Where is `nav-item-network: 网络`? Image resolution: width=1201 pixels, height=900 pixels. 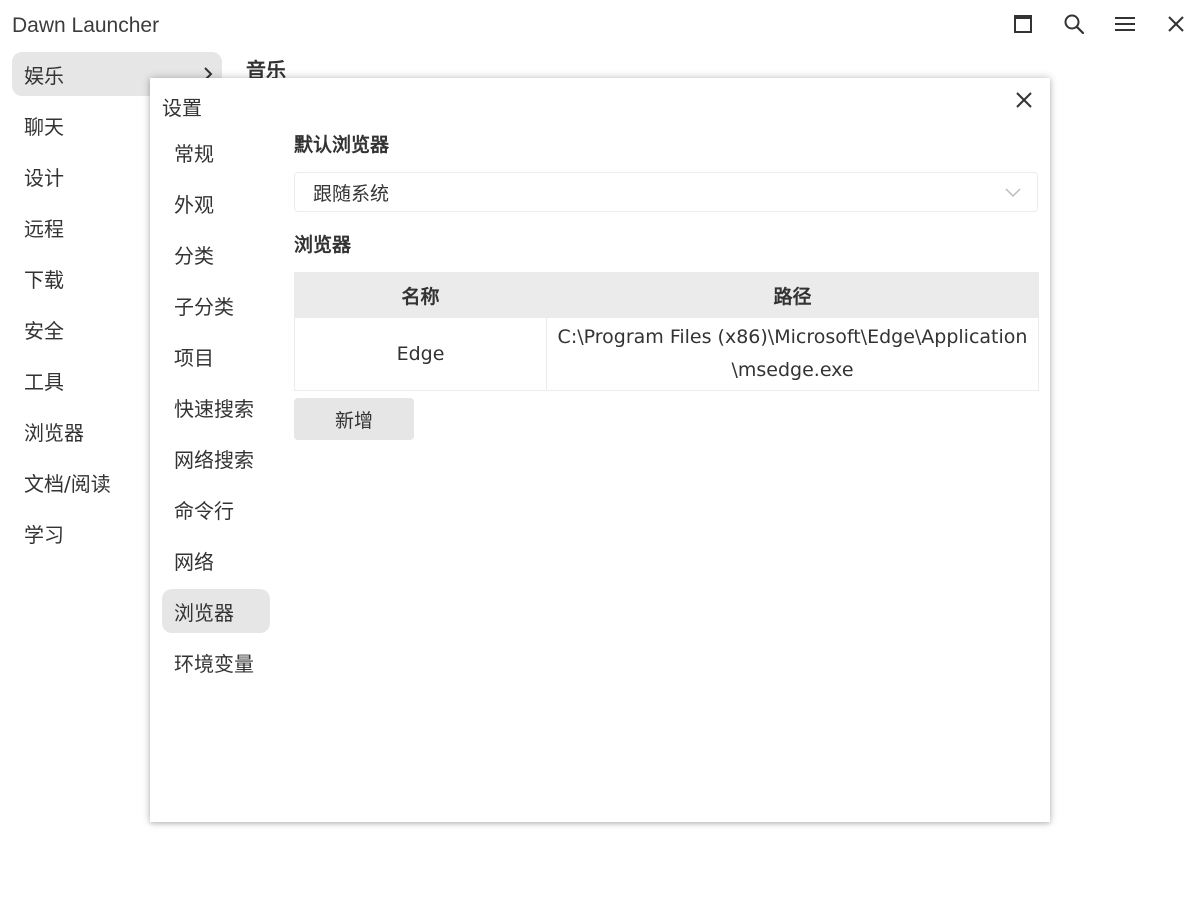 nav-item-network: 网络 is located at coordinates (216, 560).